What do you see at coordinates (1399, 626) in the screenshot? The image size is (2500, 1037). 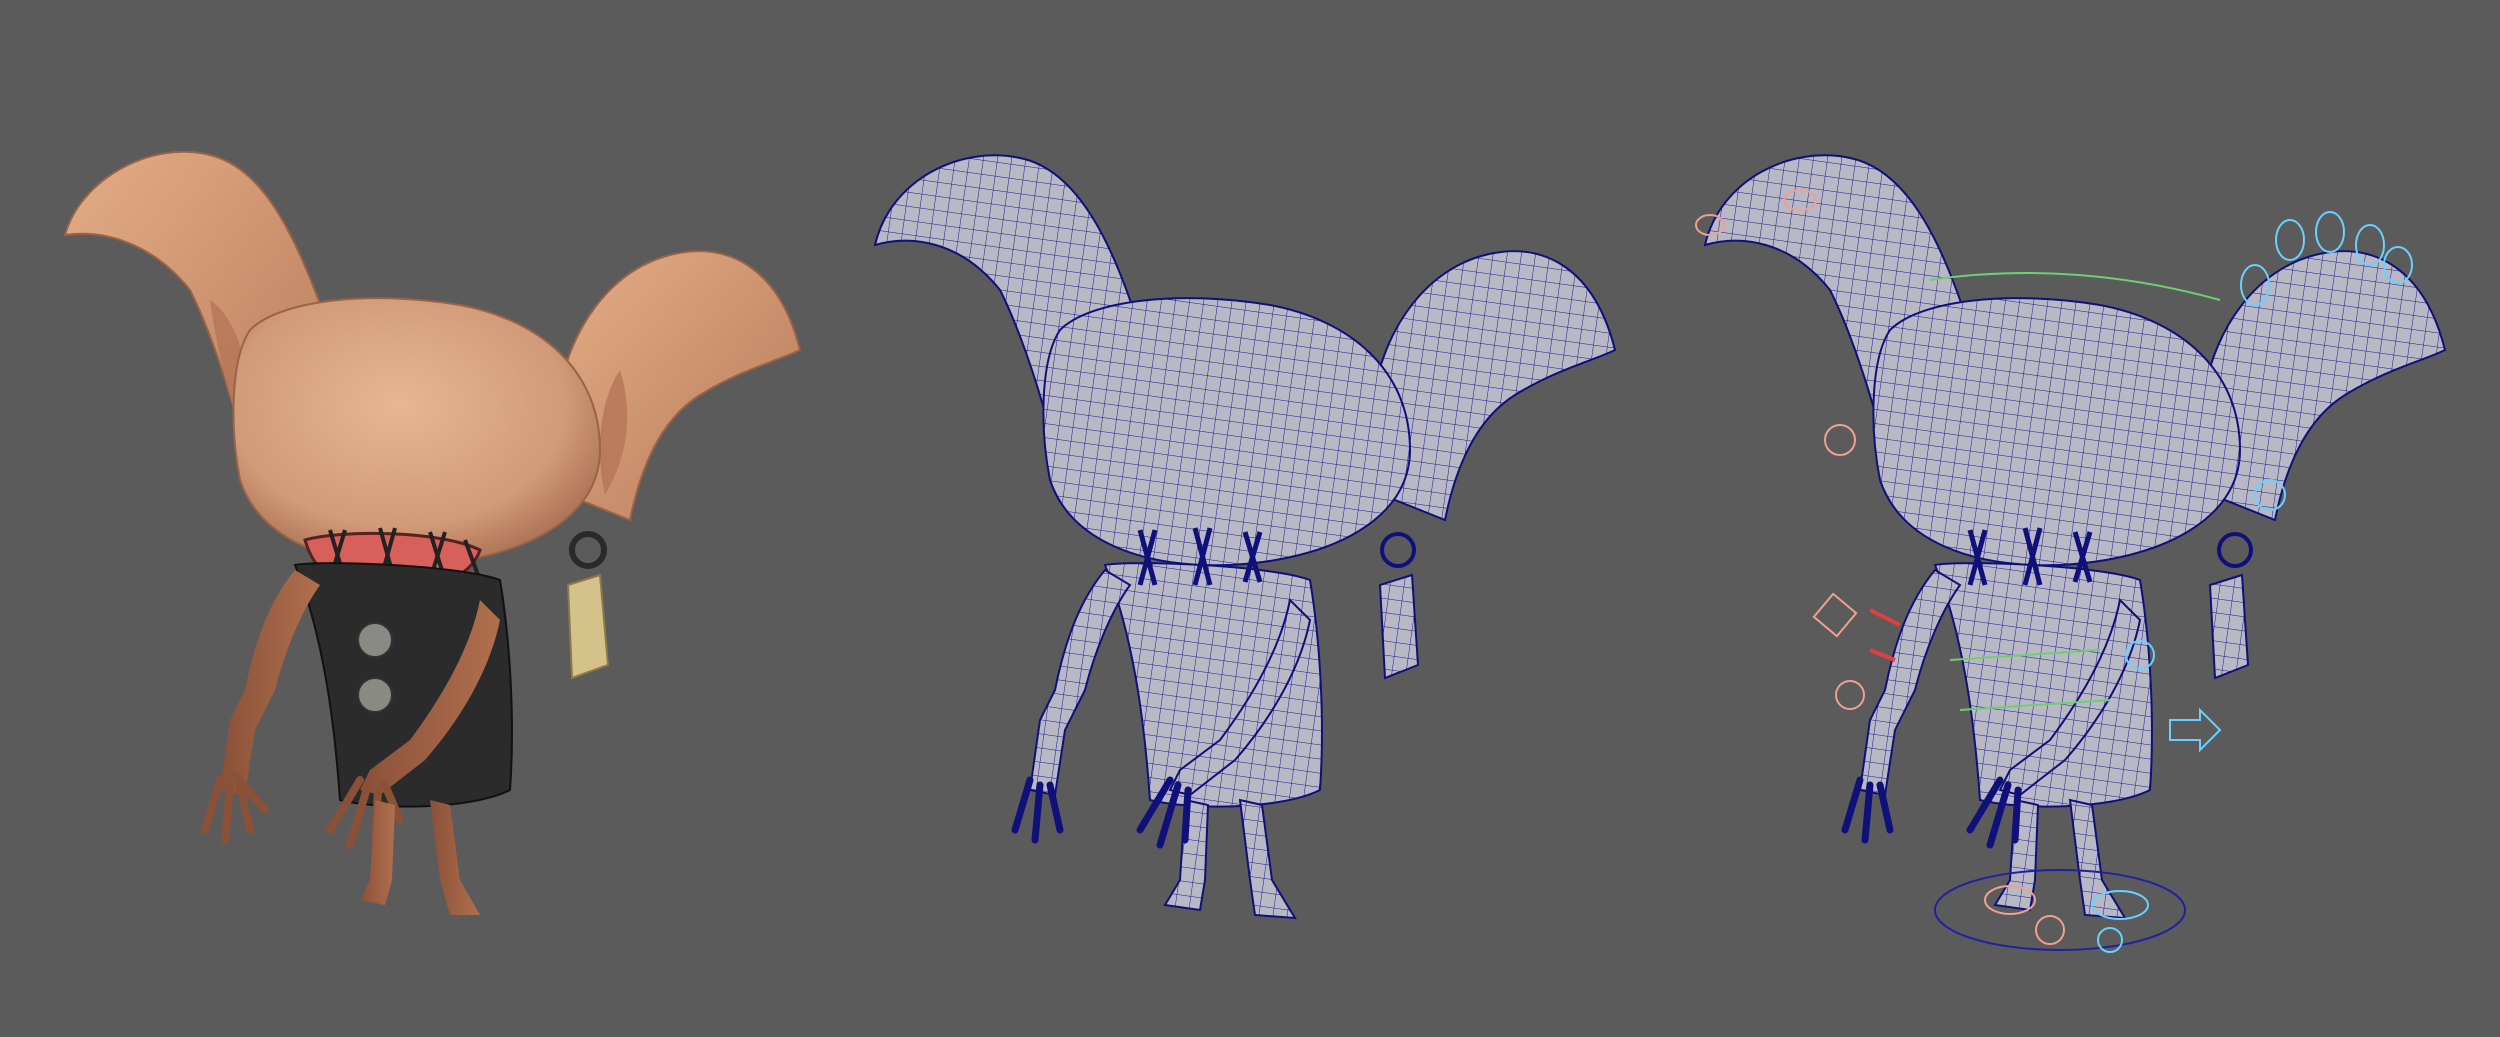 I see `wire-earring-tag` at bounding box center [1399, 626].